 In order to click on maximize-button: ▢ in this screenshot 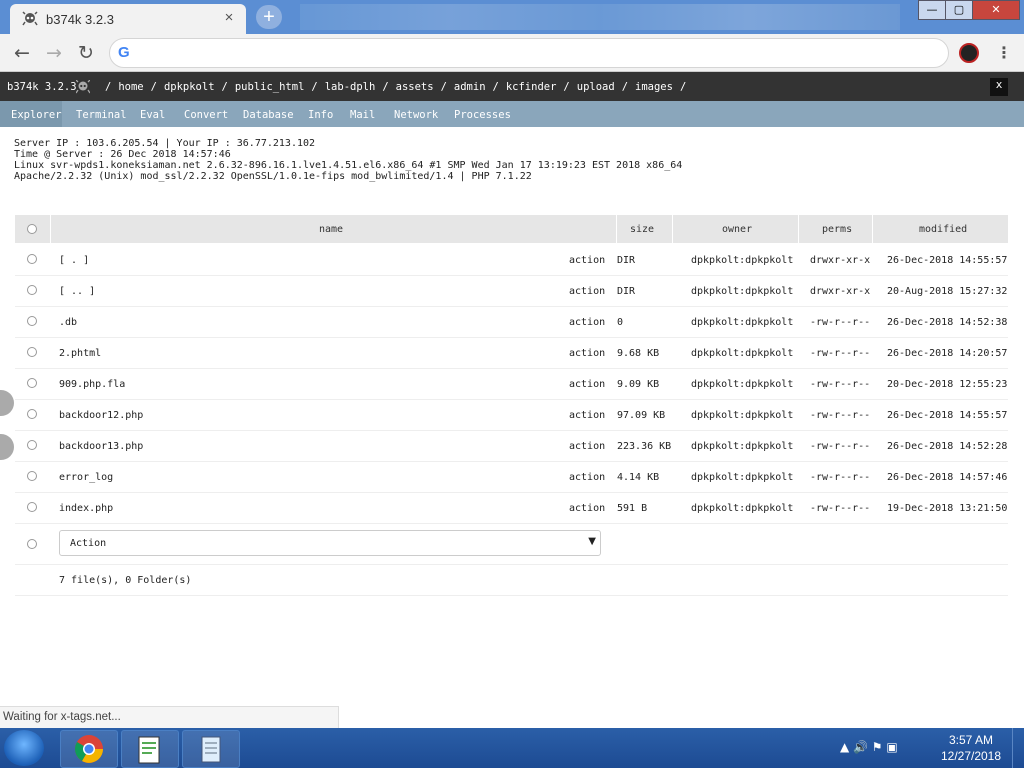, I will do `click(959, 10)`.